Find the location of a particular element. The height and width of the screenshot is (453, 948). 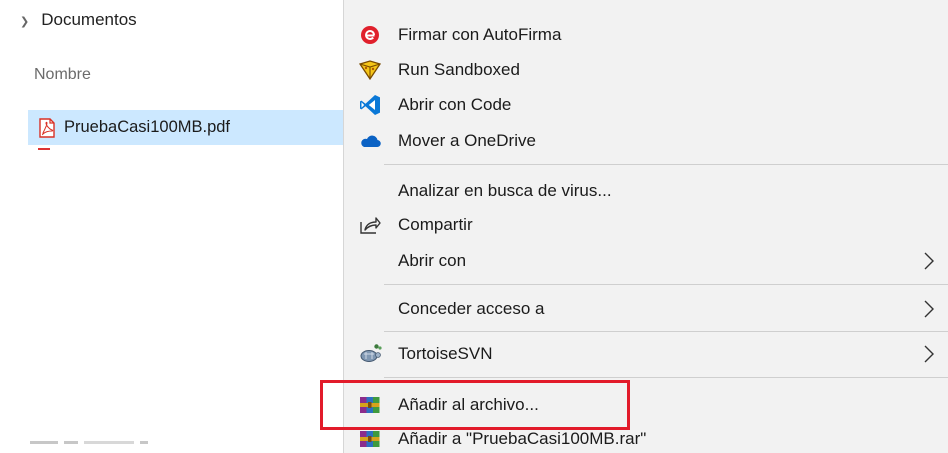

menu-item-label: Abrir con Code is located at coordinates (455, 104).